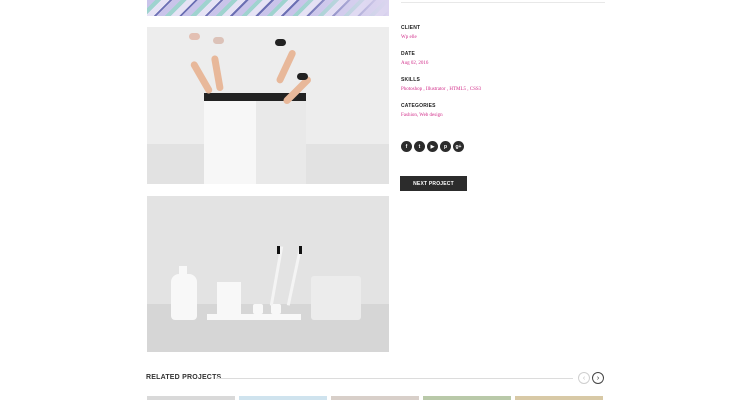 This screenshot has width=750, height=400. I want to click on categories-label: CATEGORIES, so click(418, 106).